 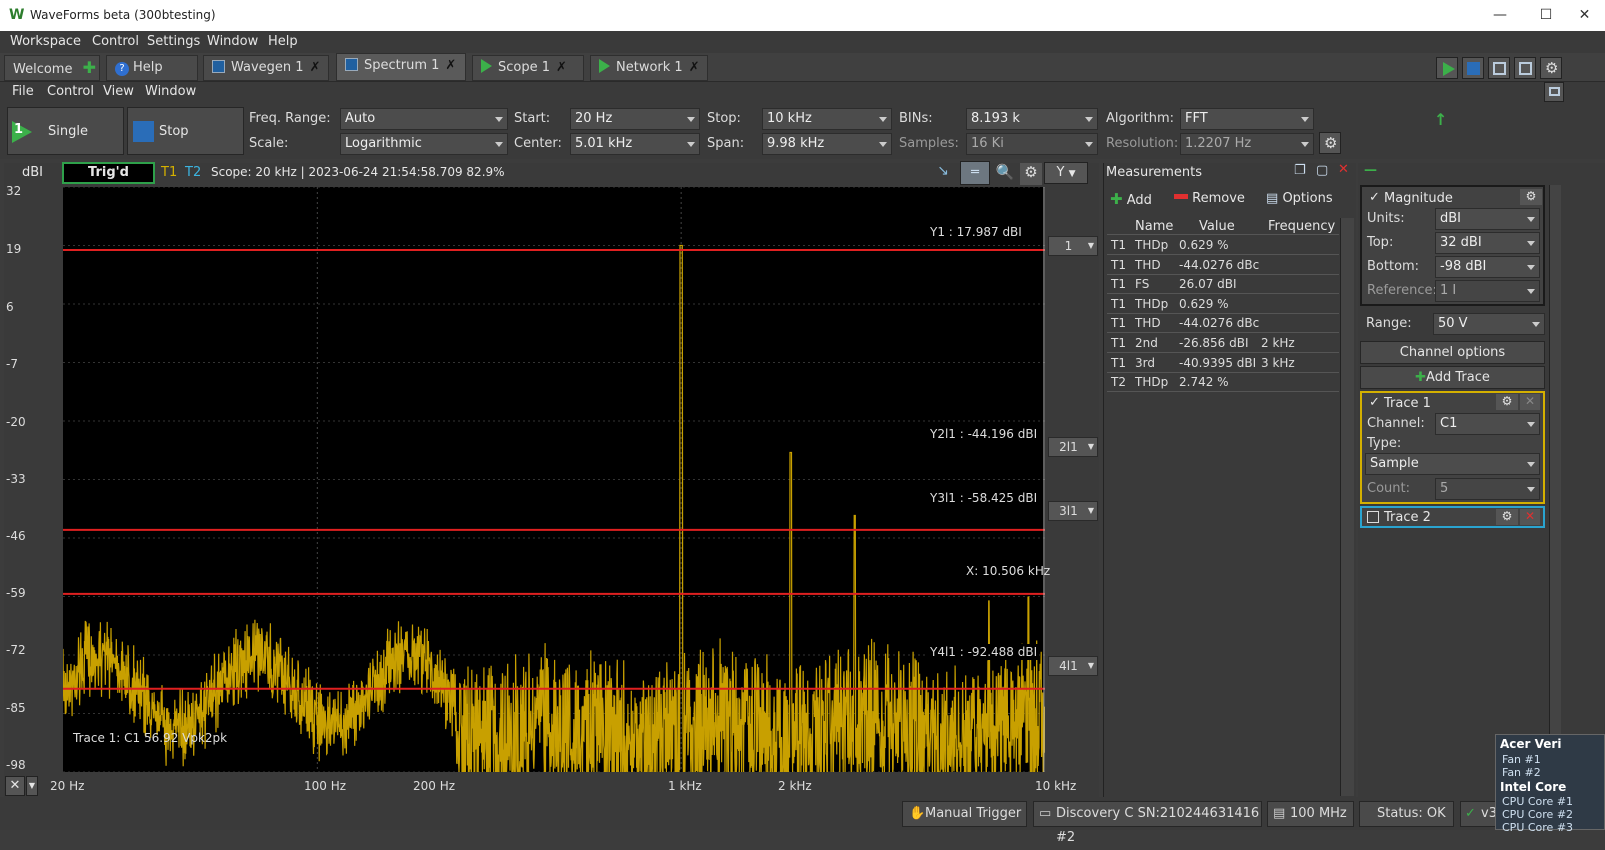 I want to click on measurement-row: T1 FS 26.07 dBI, so click(x=1223, y=285).